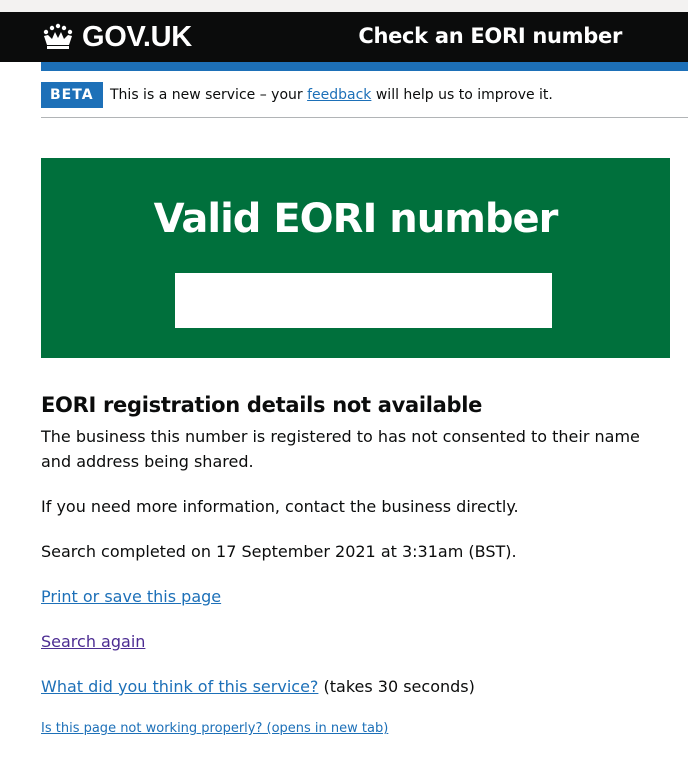 The height and width of the screenshot is (769, 688). I want to click on feedback-link: feedback, so click(339, 95).